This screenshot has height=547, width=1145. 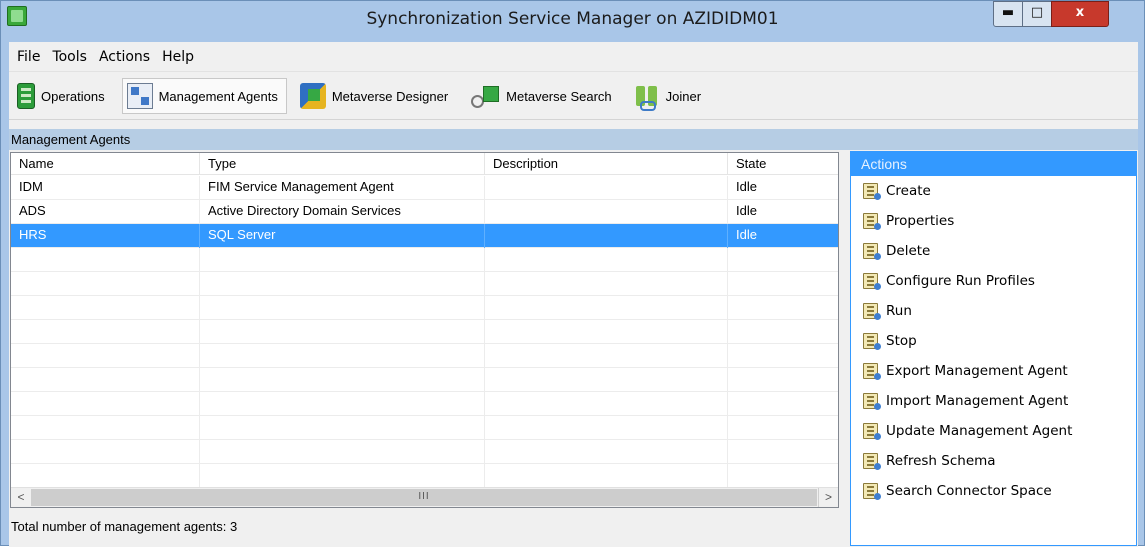 What do you see at coordinates (1008, 14) in the screenshot?
I see `minimize-button: ▬` at bounding box center [1008, 14].